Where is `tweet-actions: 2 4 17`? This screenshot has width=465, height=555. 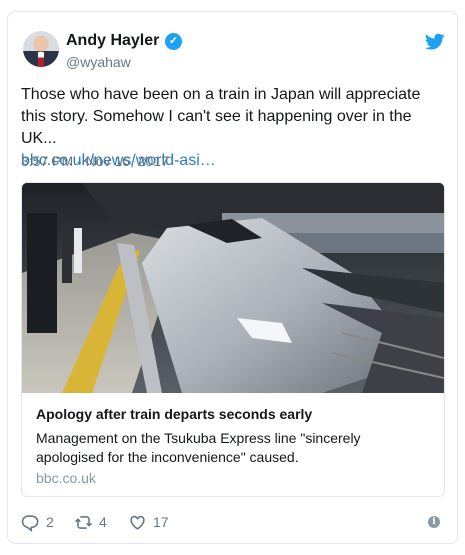 tweet-actions: 2 4 17 is located at coordinates (231, 522).